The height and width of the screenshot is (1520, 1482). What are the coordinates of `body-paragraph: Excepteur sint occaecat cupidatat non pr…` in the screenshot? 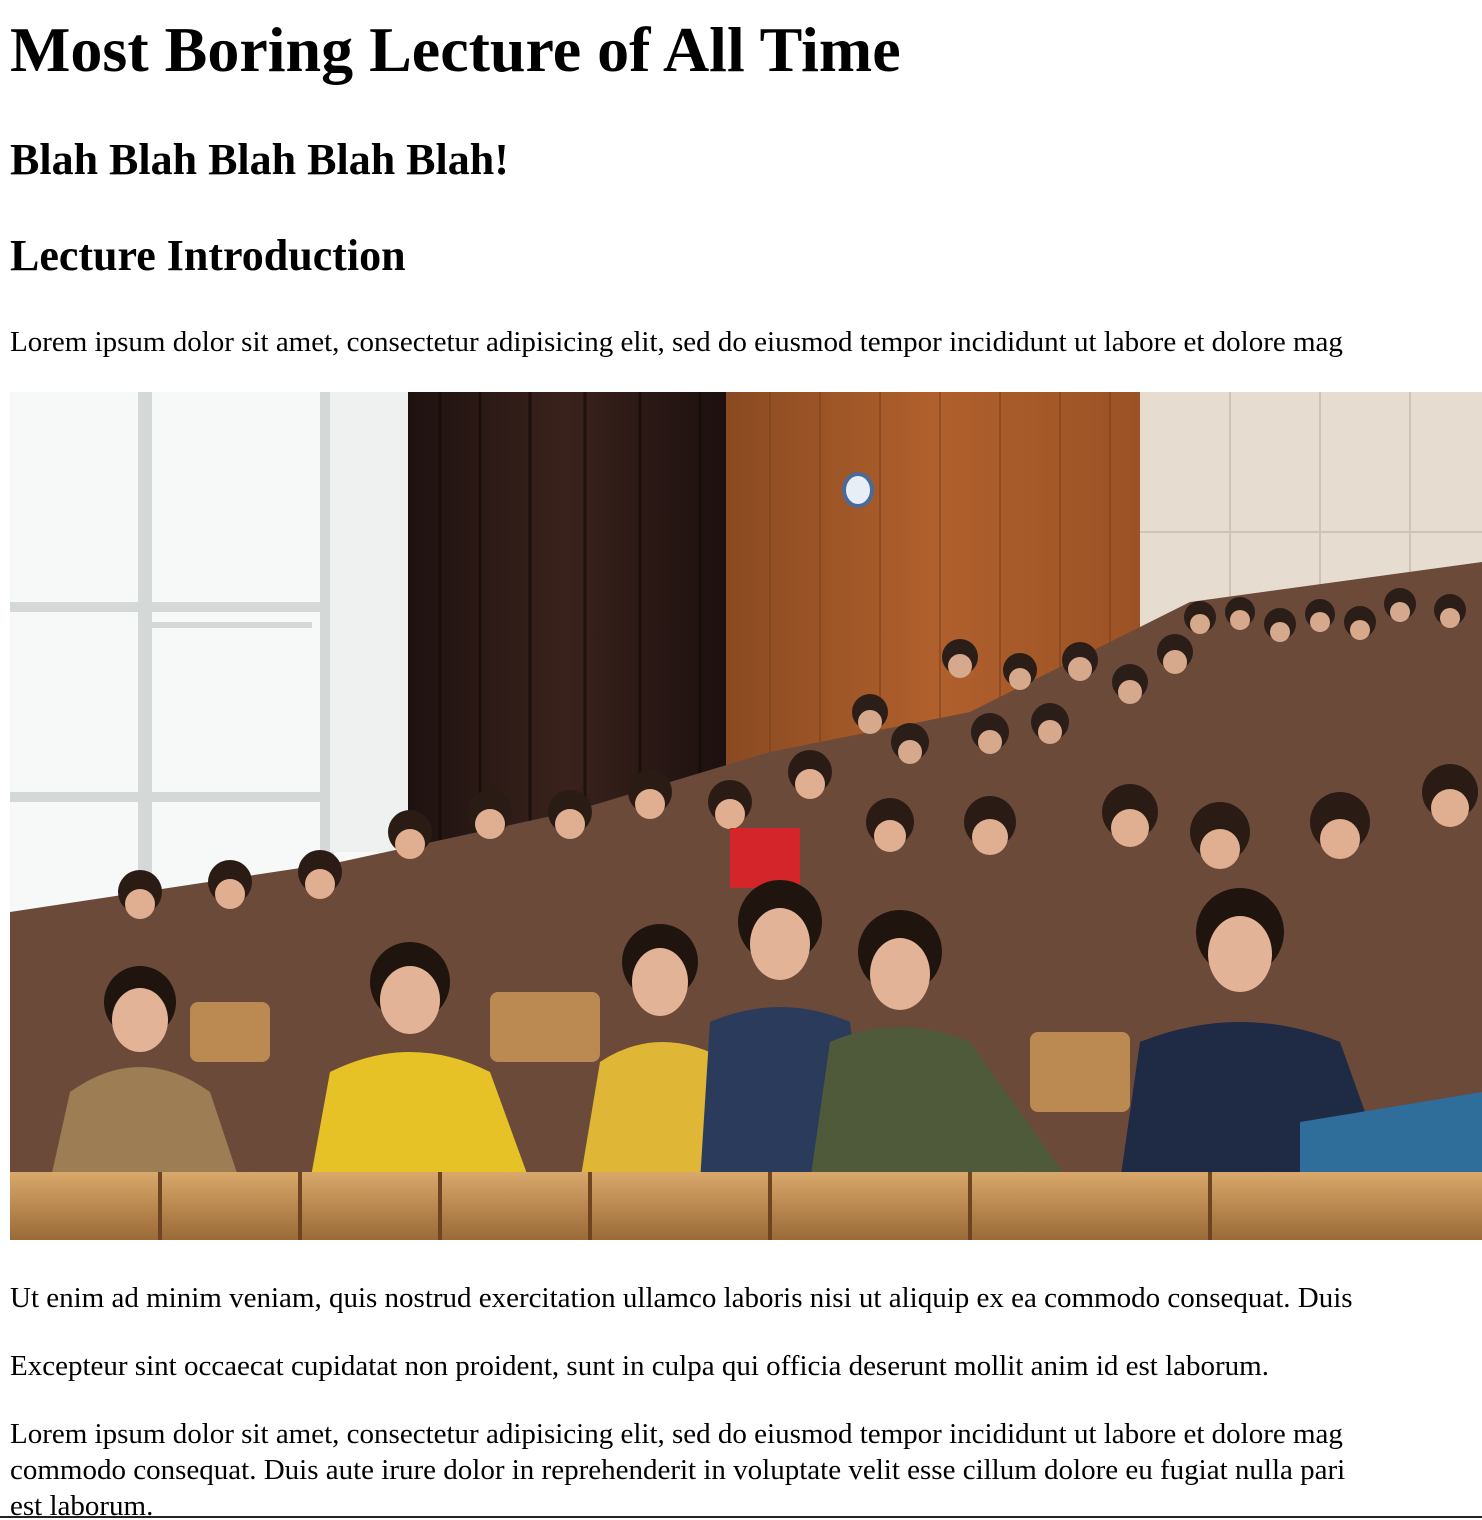 It's located at (639, 1366).